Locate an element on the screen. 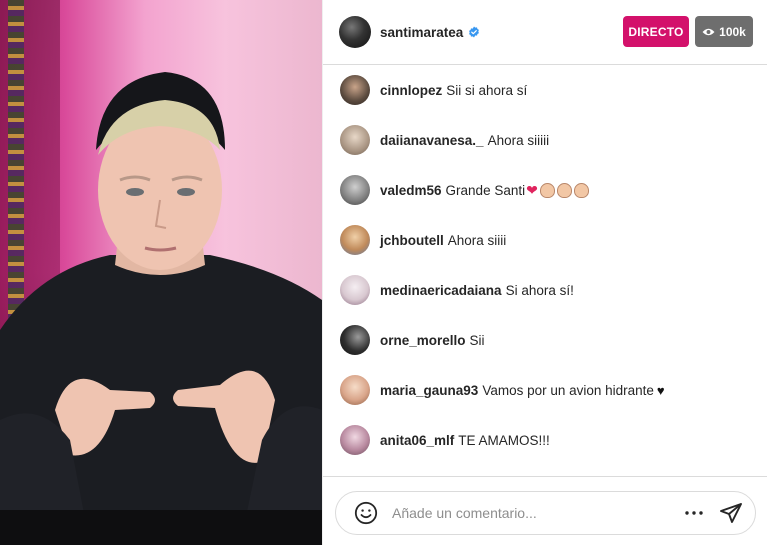 Image resolution: width=767 pixels, height=545 pixels. comment-username: maria_gauna93 is located at coordinates (429, 390).